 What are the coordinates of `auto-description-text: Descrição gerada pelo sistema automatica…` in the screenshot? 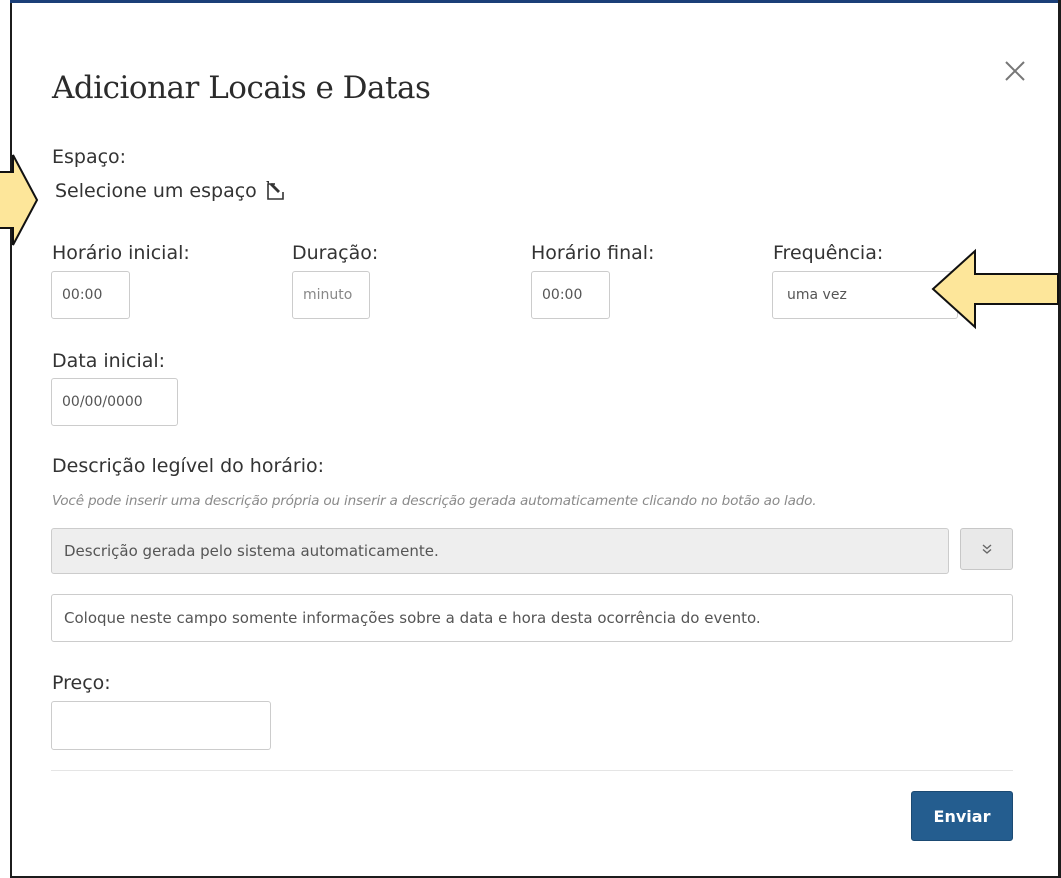 It's located at (251, 551).